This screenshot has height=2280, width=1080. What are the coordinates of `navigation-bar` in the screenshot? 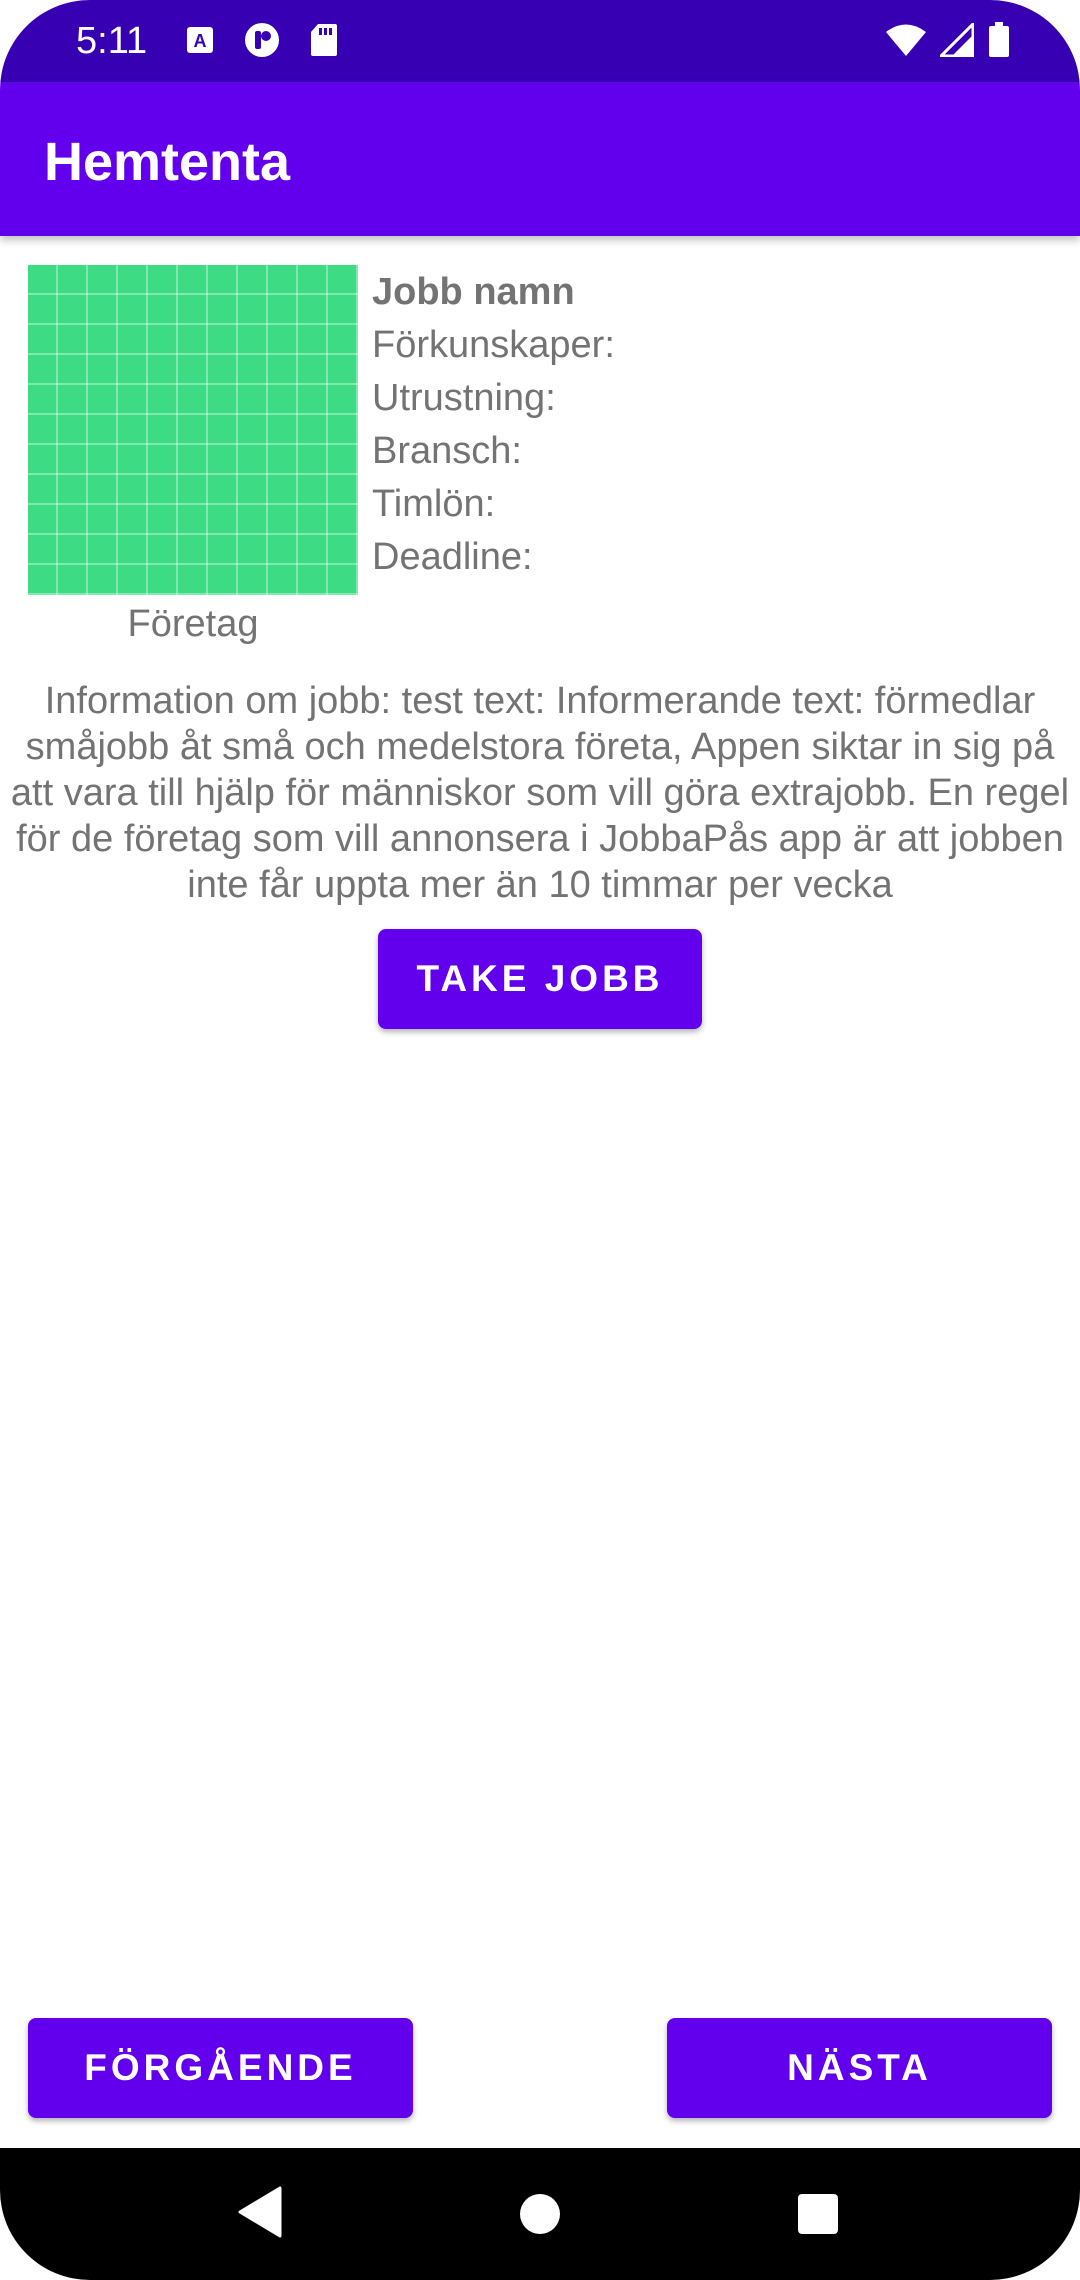 It's located at (540, 2214).